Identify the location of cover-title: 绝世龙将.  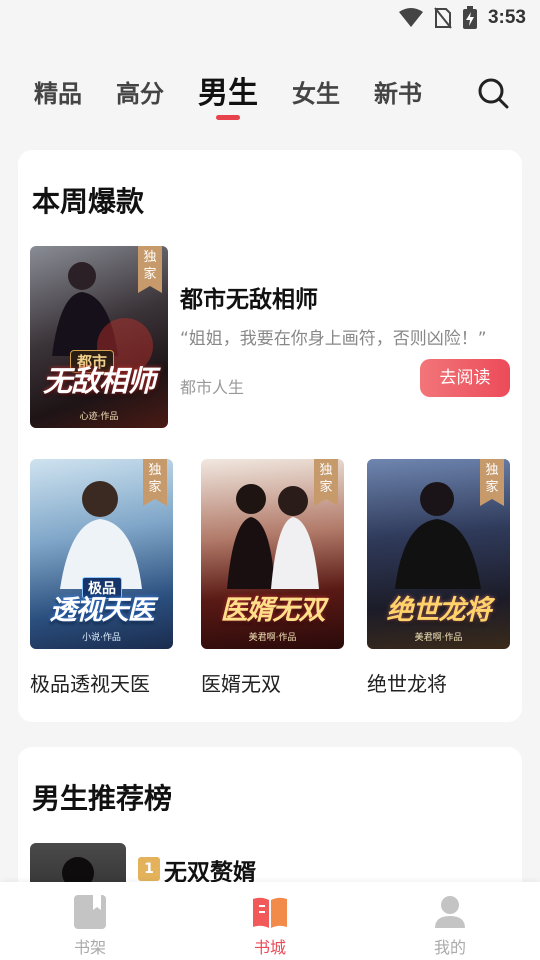
(439, 610).